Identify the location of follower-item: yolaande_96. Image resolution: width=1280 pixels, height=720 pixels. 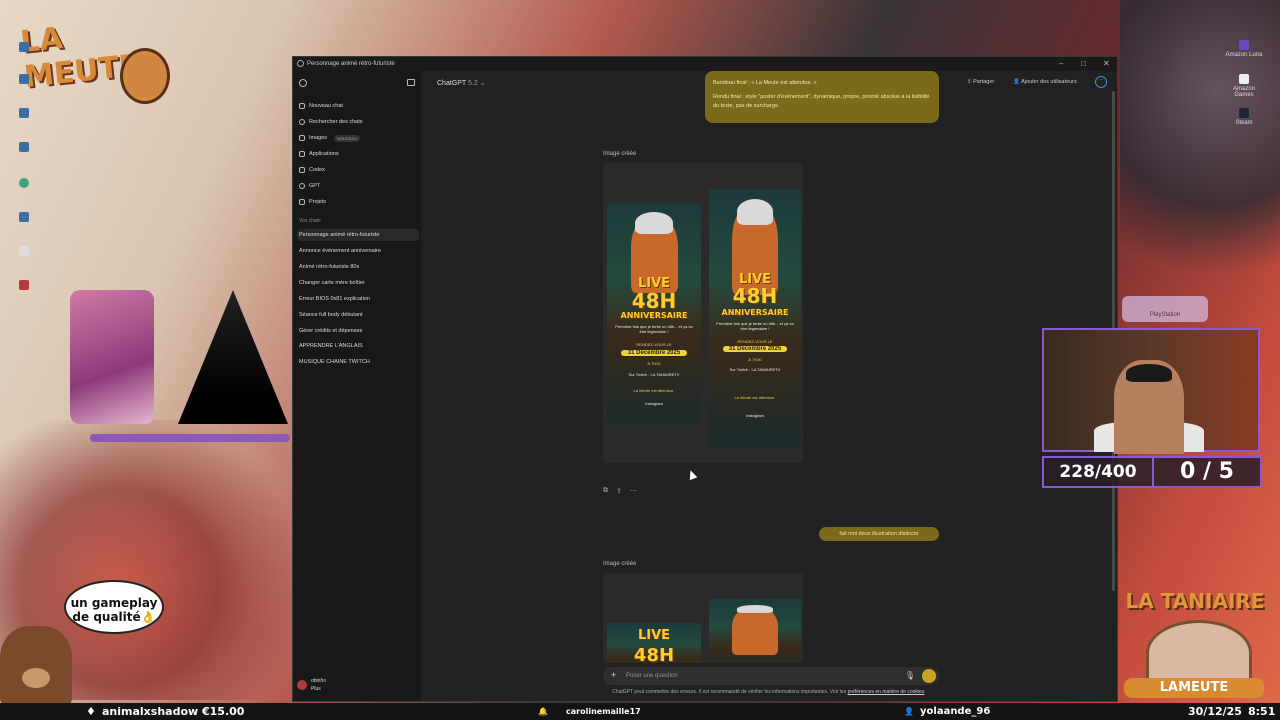
(955, 711).